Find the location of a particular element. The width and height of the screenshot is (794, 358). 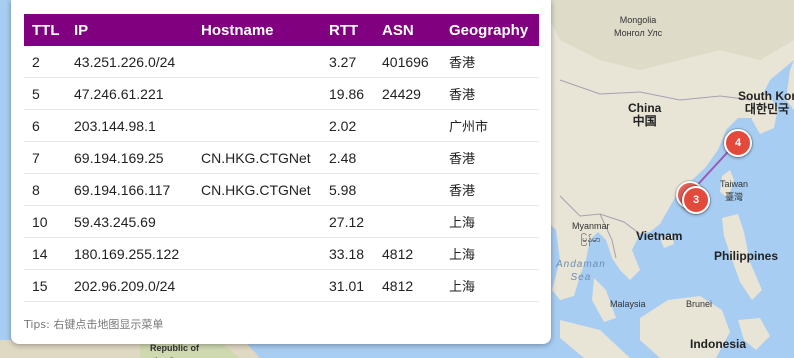

table-row: 6 203.144.98.1 2.02 广州市 is located at coordinates (281, 125).